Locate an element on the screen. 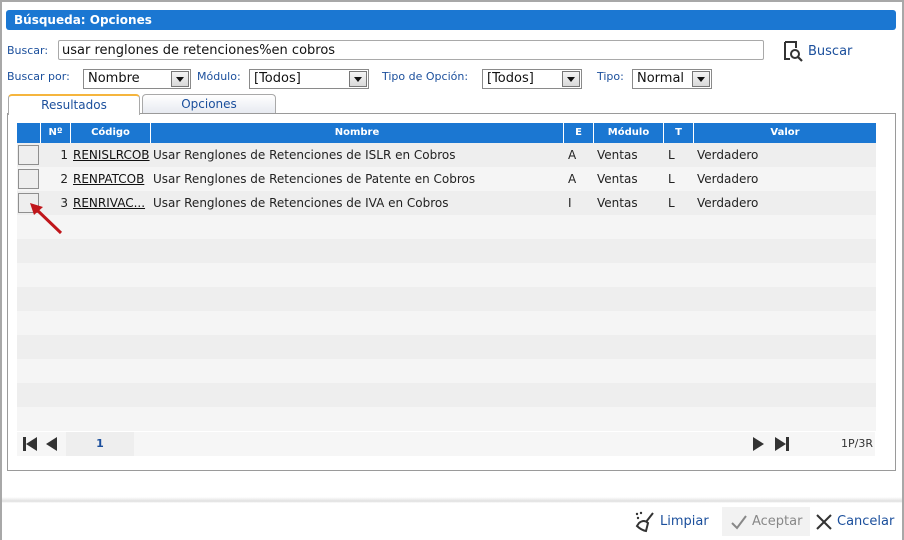 Image resolution: width=904 pixels, height=540 pixels. search-document-icon is located at coordinates (793, 51).